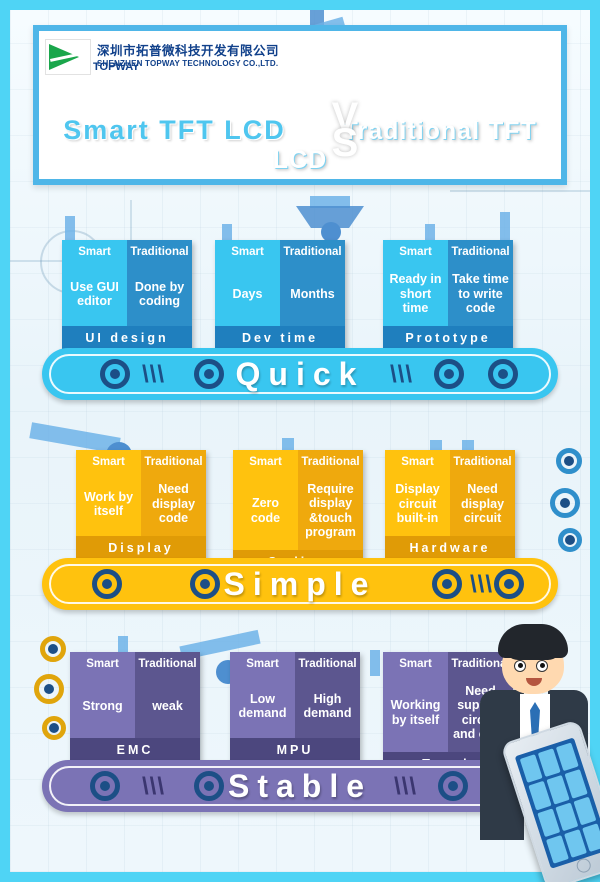 This screenshot has width=600, height=882. Describe the element at coordinates (247, 295) in the screenshot. I see `card-smart-value: Days` at that location.